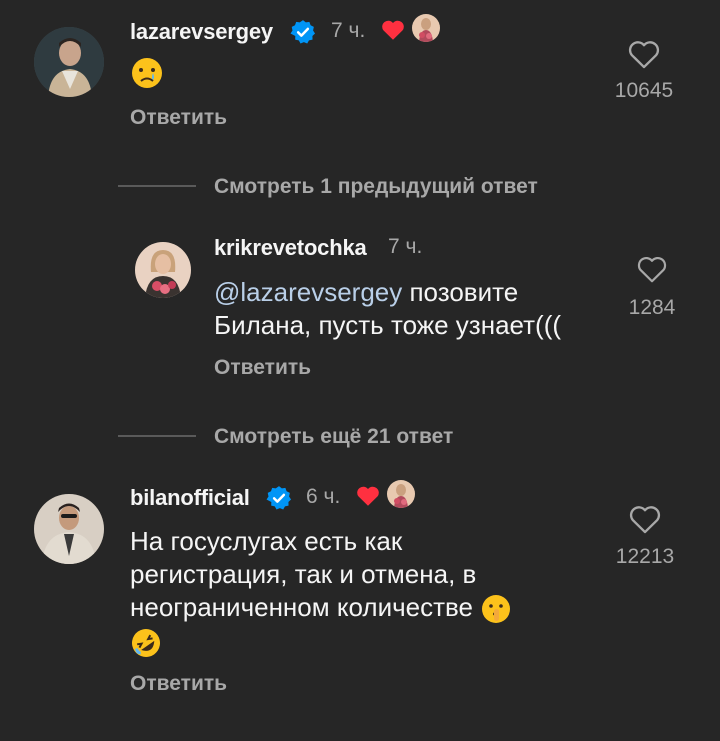  Describe the element at coordinates (308, 292) in the screenshot. I see `mention-link: @lazarevsergey` at that location.